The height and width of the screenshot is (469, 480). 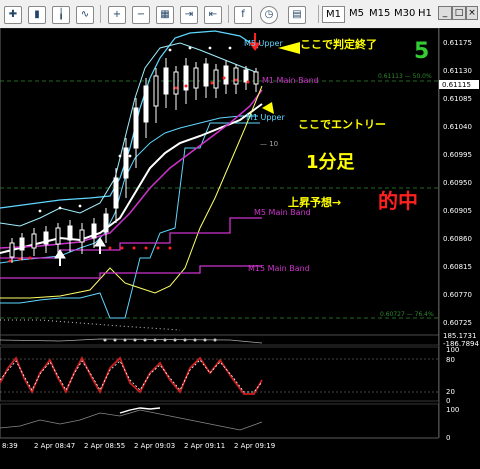 What do you see at coordinates (405, 76) in the screenshot?
I see `level-top-label: 0.61113 — 50.0%` at bounding box center [405, 76].